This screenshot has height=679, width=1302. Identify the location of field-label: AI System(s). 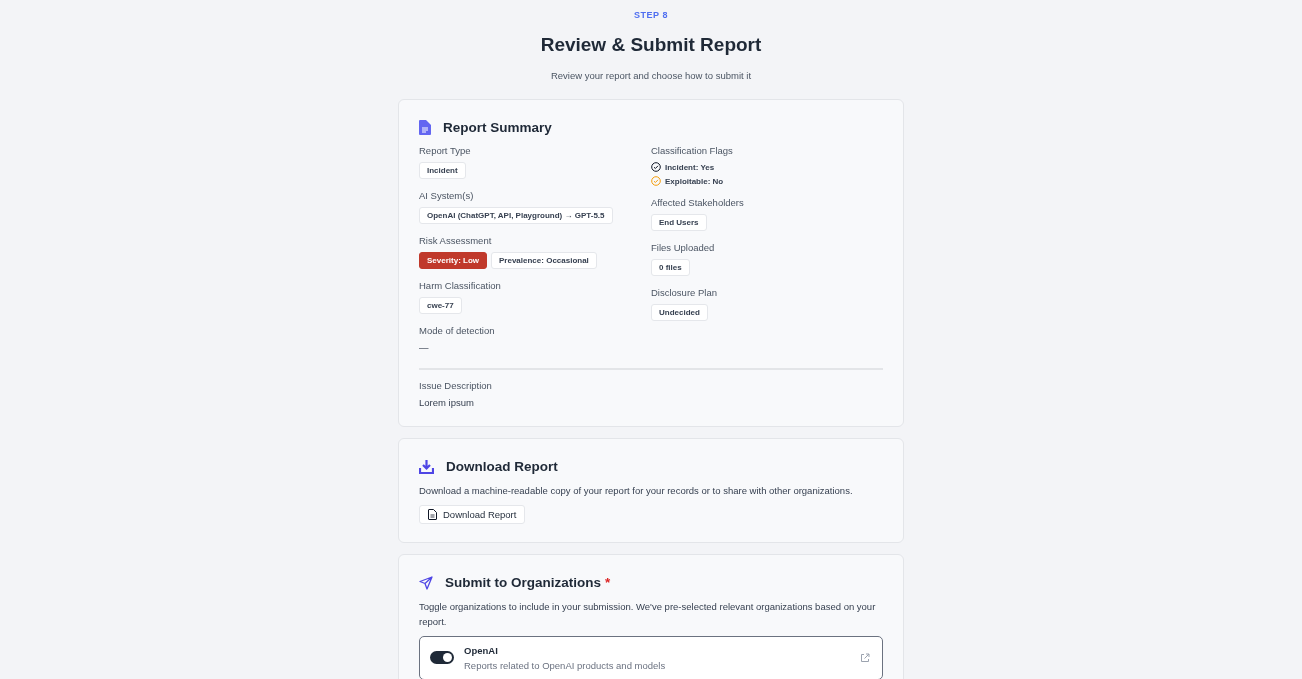
(447, 195).